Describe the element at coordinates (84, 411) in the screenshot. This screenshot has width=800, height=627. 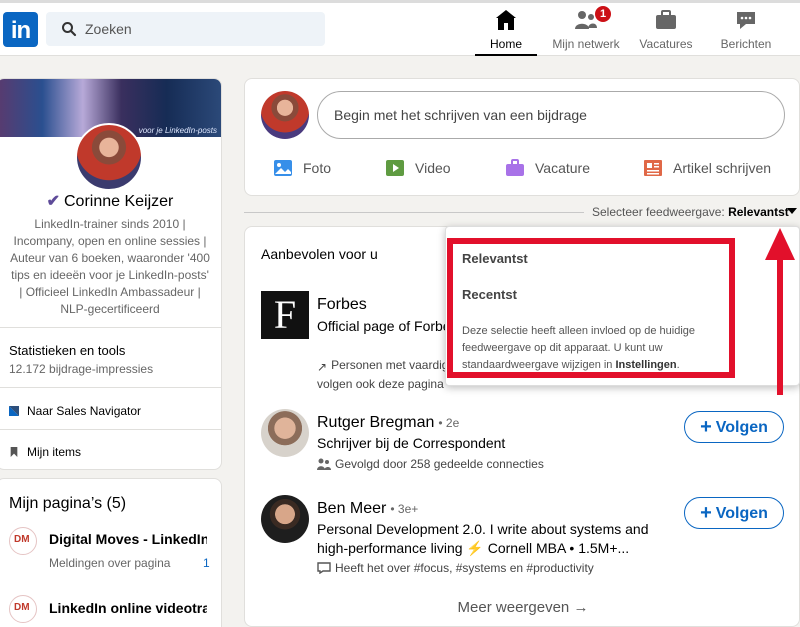
I see `sales-navigator-label: Naar Sales Navigator` at that location.